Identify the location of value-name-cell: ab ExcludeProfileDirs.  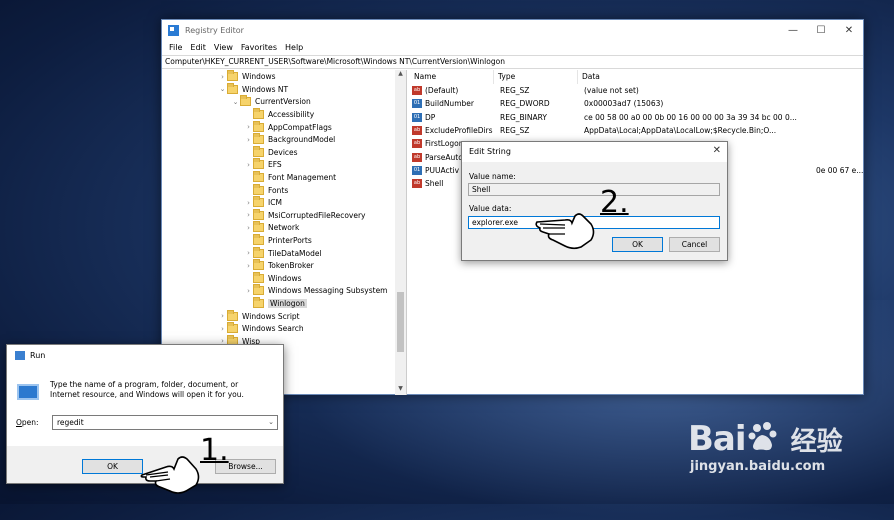
(452, 130).